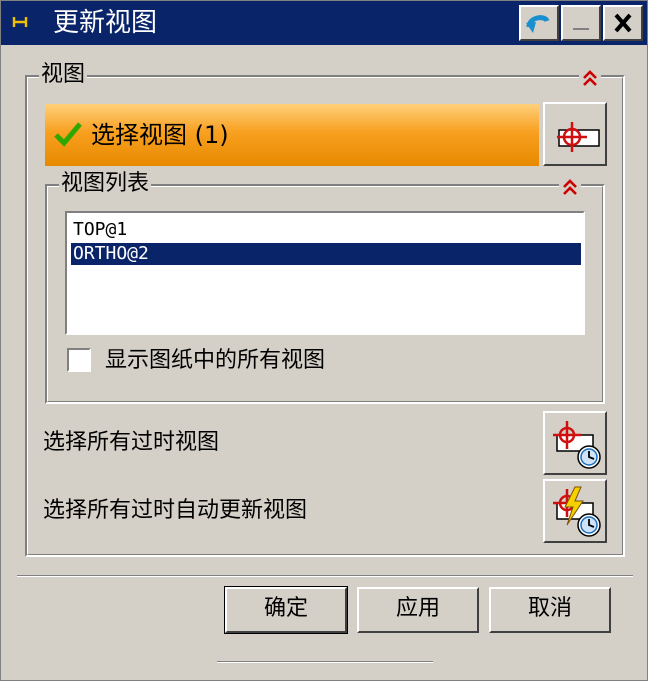 The width and height of the screenshot is (648, 681). What do you see at coordinates (581, 29) in the screenshot?
I see `minimize-icon` at bounding box center [581, 29].